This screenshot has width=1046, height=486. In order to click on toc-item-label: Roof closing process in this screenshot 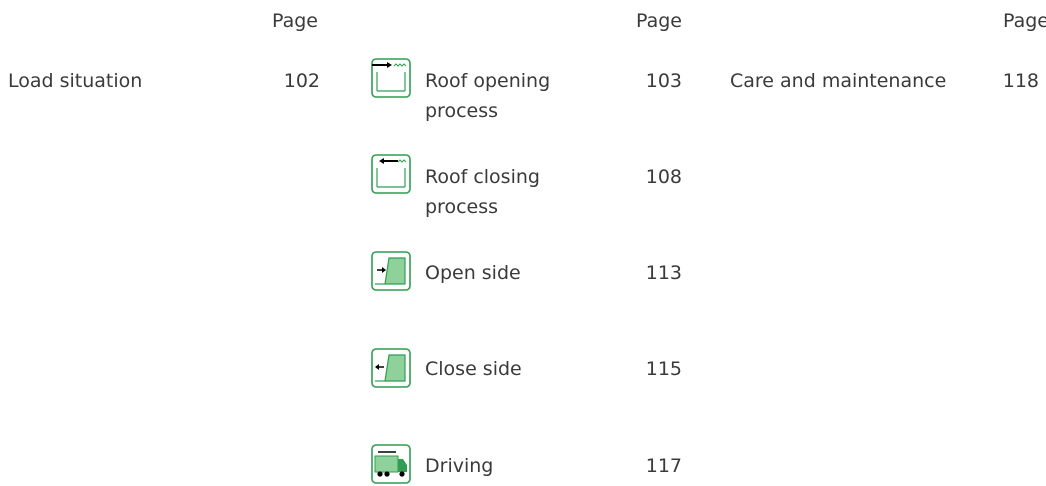, I will do `click(482, 192)`.